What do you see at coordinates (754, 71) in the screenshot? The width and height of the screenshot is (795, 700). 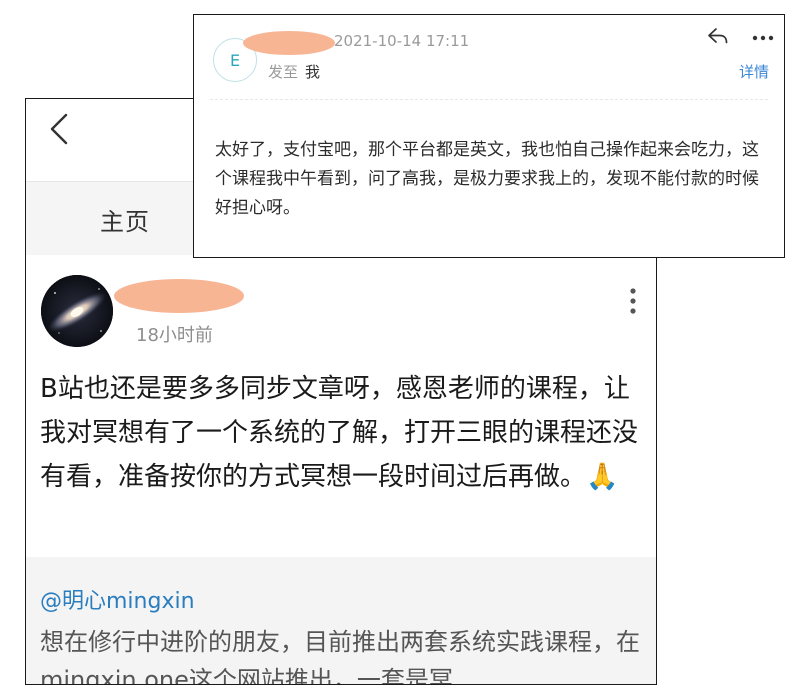 I see `details-link: 详情` at bounding box center [754, 71].